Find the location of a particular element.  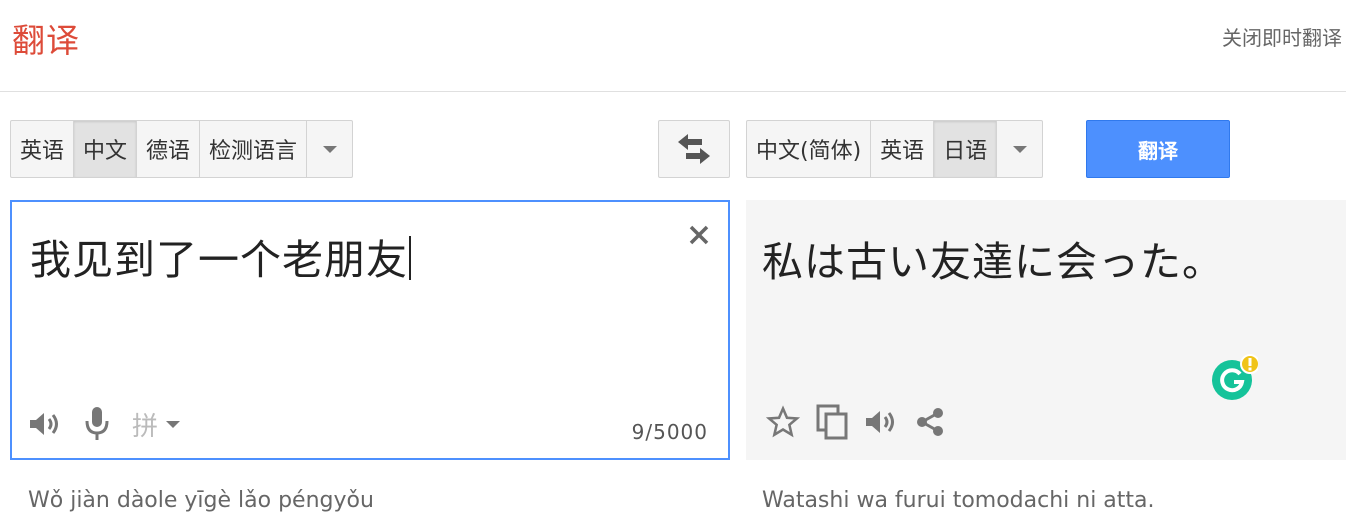

share-icon is located at coordinates (930, 422).